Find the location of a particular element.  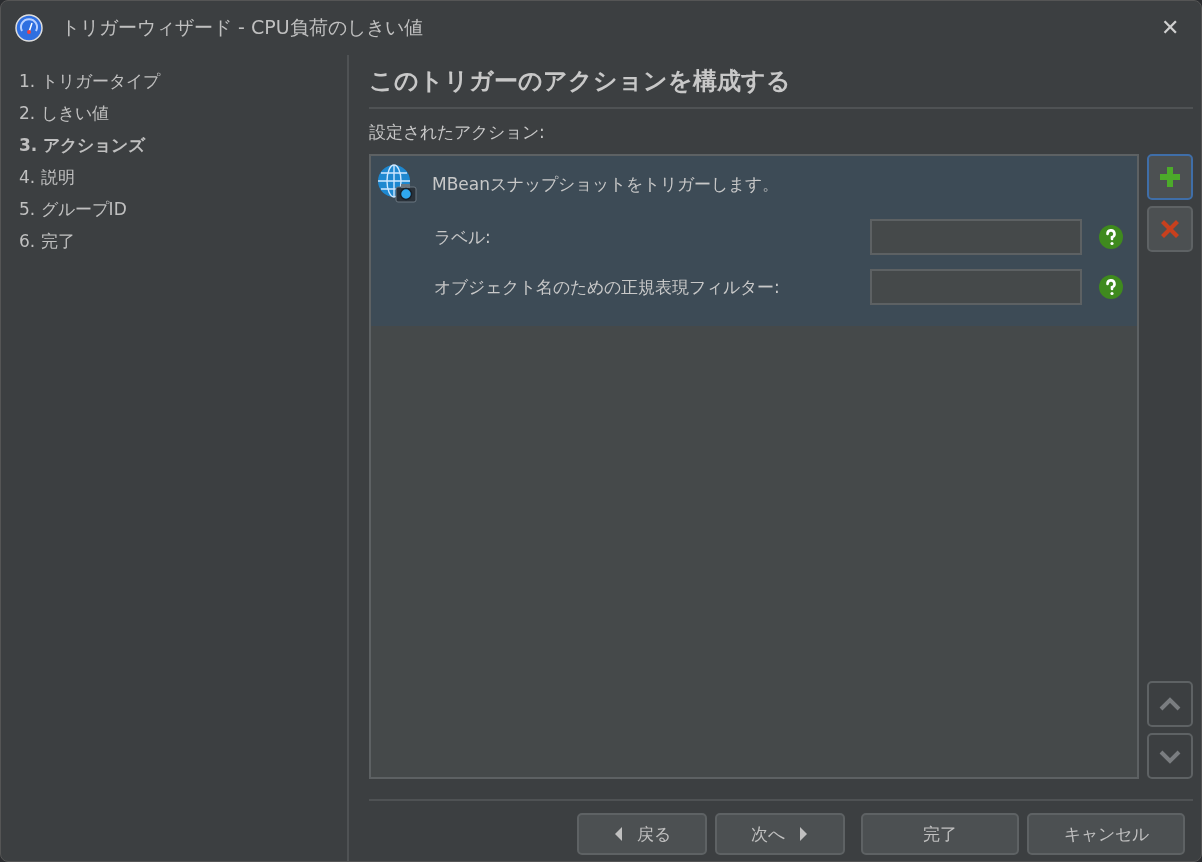

add-button is located at coordinates (1170, 177).